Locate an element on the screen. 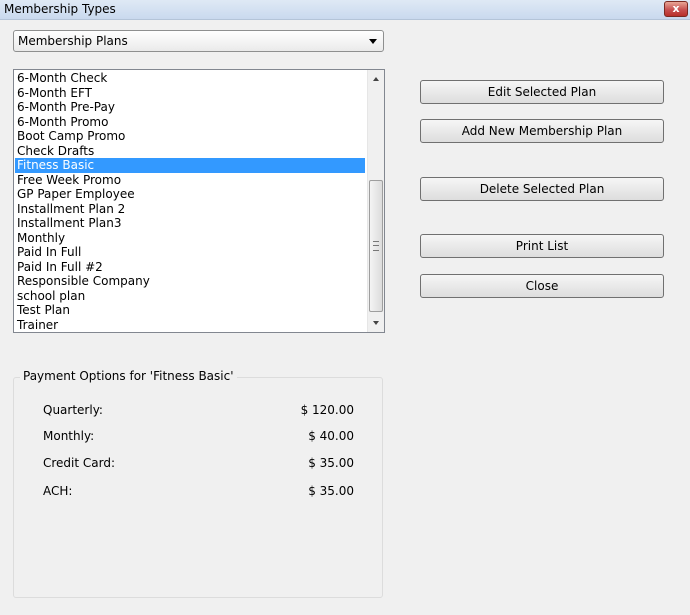 The image size is (690, 615). plan-list-item: Installment Plan 2 is located at coordinates (190, 209).